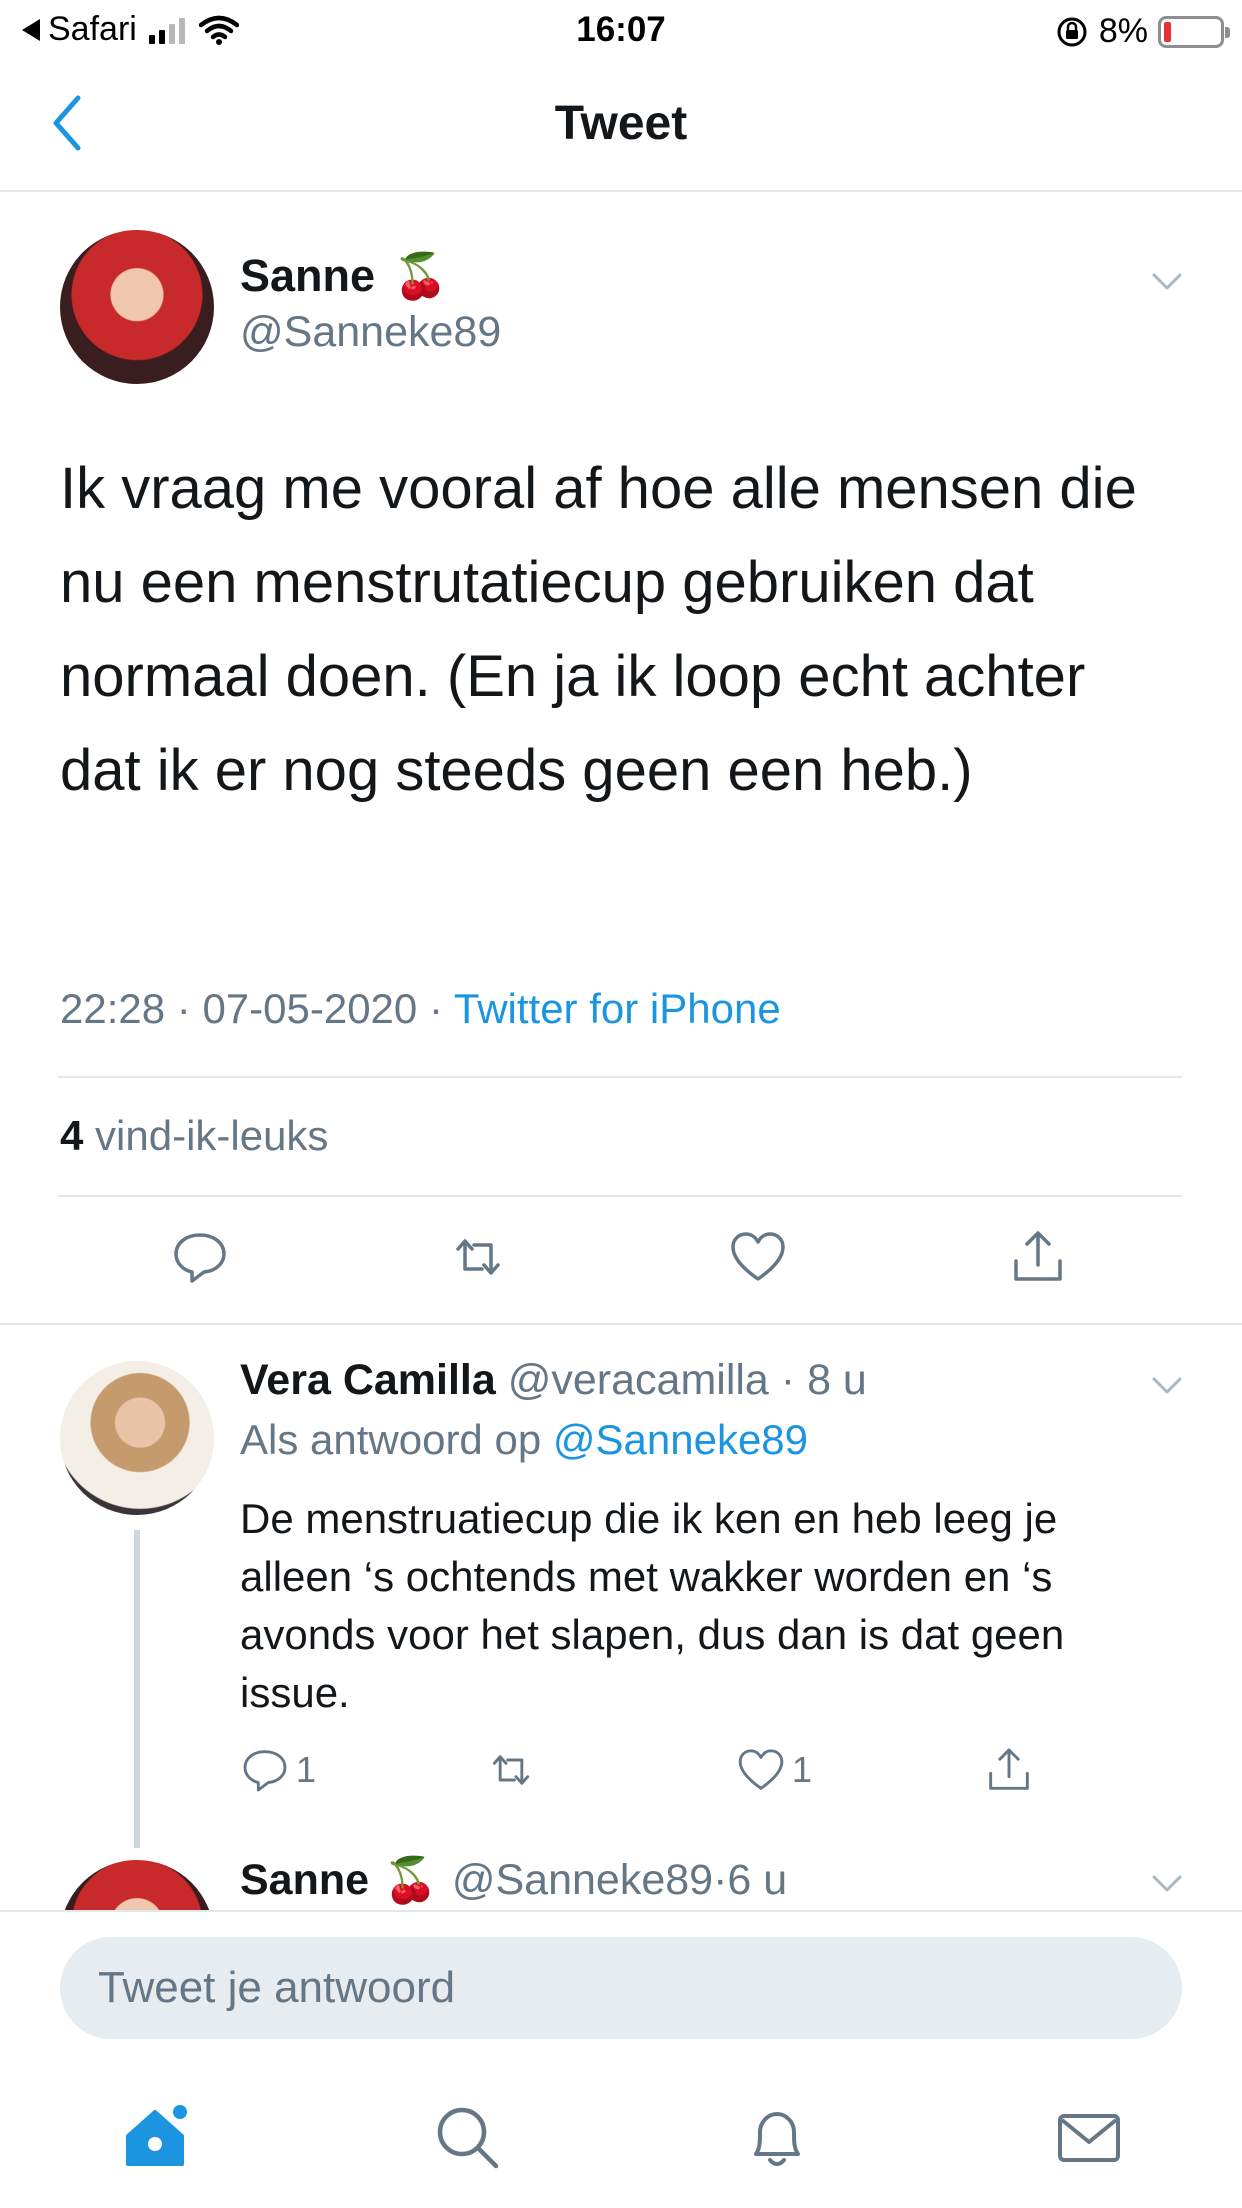  What do you see at coordinates (777, 2137) in the screenshot?
I see `notifications-icon` at bounding box center [777, 2137].